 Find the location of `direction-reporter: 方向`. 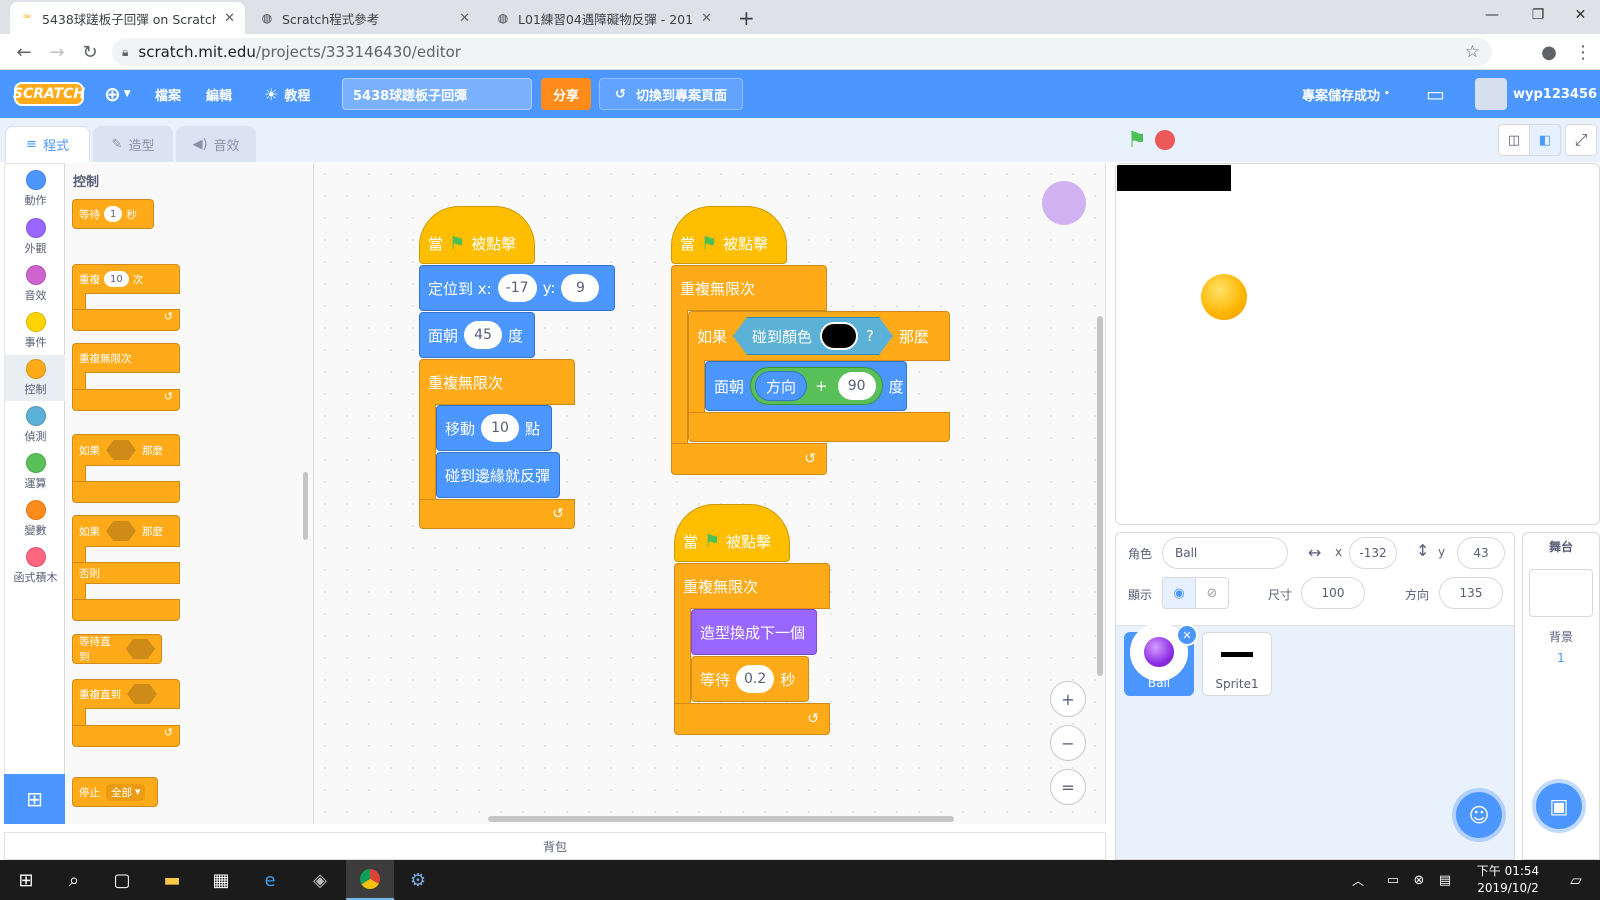

direction-reporter: 方向 is located at coordinates (781, 386).